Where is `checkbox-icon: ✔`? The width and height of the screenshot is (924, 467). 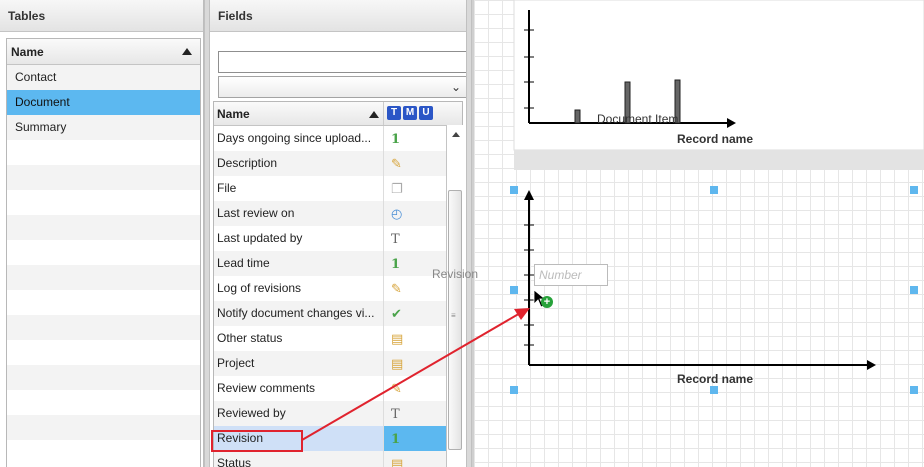
checkbox-icon: ✔ is located at coordinates (396, 313).